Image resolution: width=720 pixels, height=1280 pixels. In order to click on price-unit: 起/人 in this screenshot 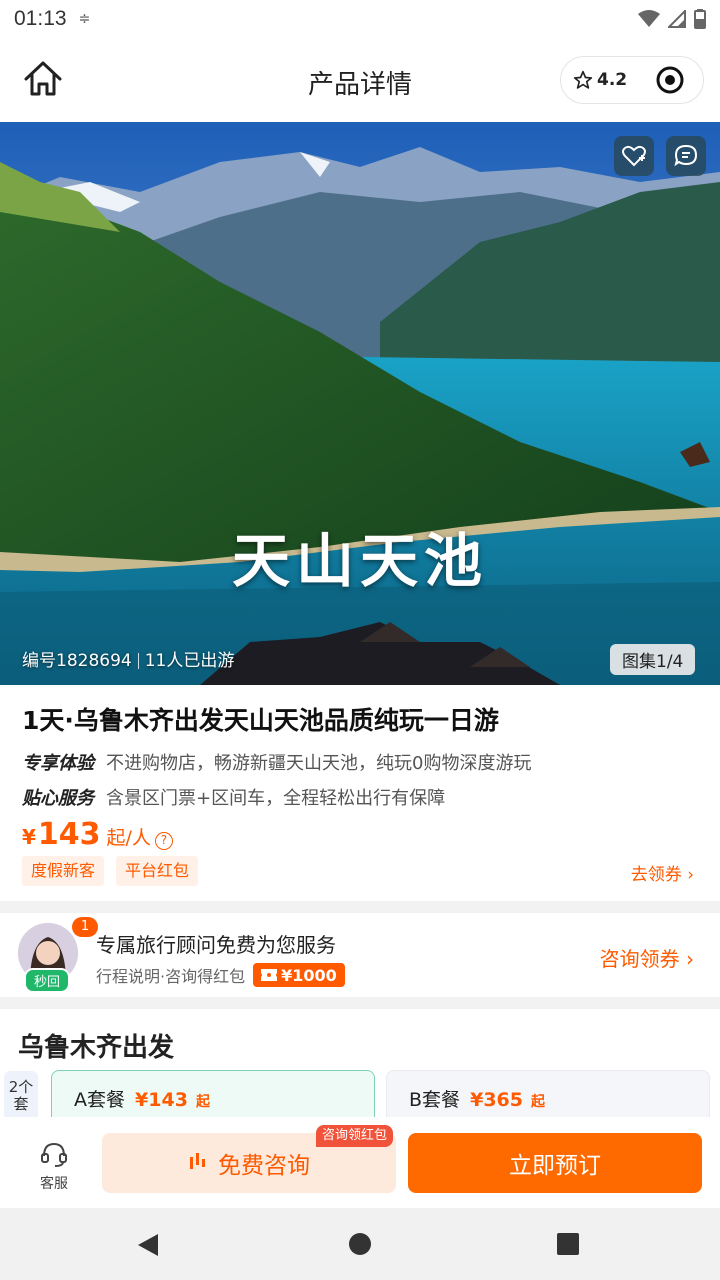, I will do `click(128, 838)`.